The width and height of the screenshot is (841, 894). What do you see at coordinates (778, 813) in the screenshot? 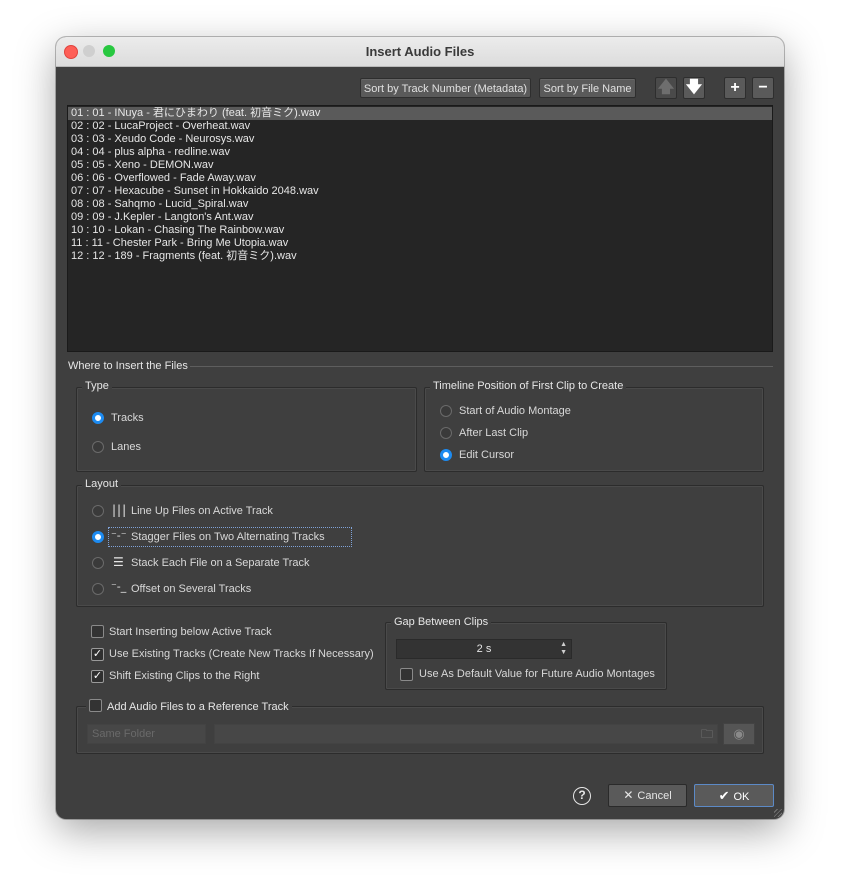
I see `resize-grip-icon` at bounding box center [778, 813].